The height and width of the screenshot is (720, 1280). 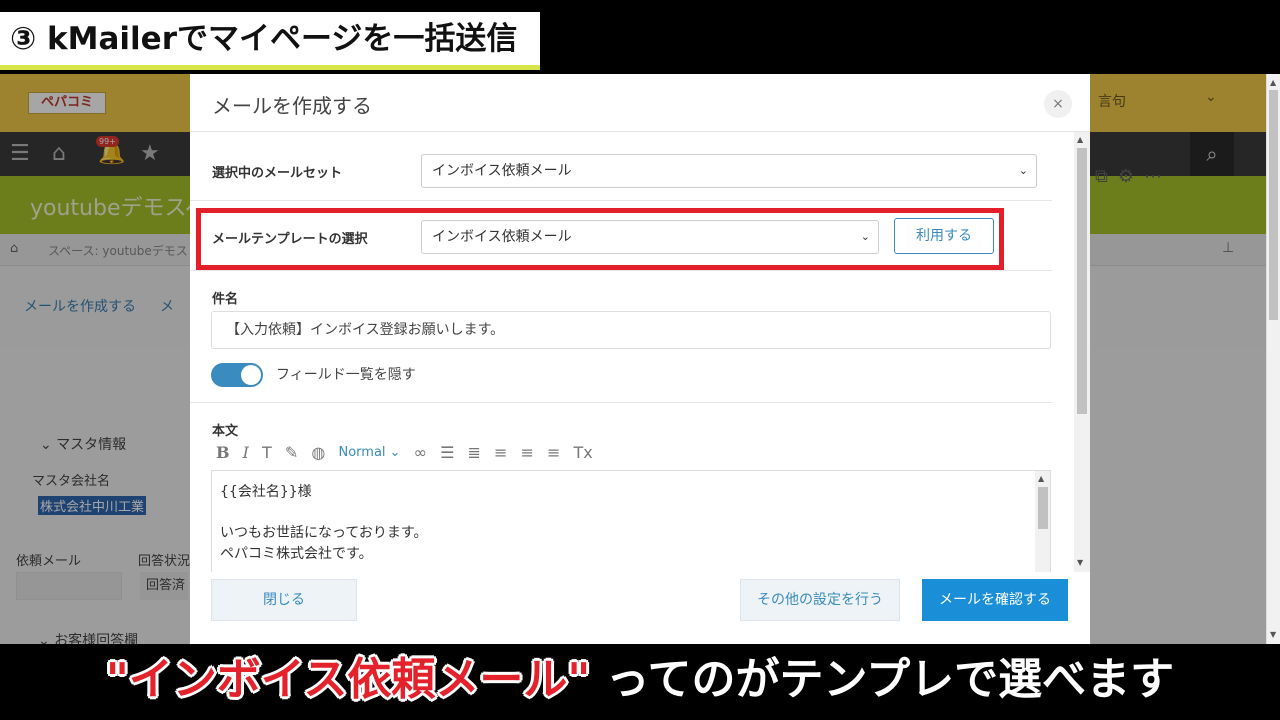 I want to click on caption-bar: "インボイス依頼メール" ってのがテンプレで選べます, so click(x=640, y=682).